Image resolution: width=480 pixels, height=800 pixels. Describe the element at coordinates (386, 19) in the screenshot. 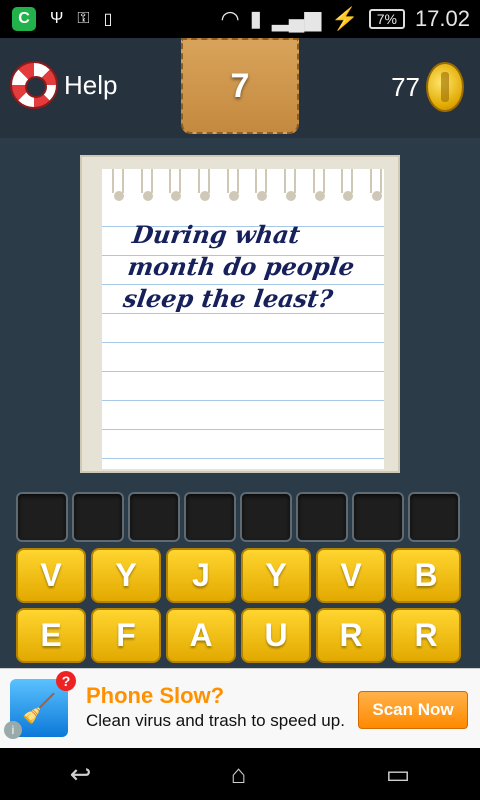

I see `battery-indicator: 7%` at that location.